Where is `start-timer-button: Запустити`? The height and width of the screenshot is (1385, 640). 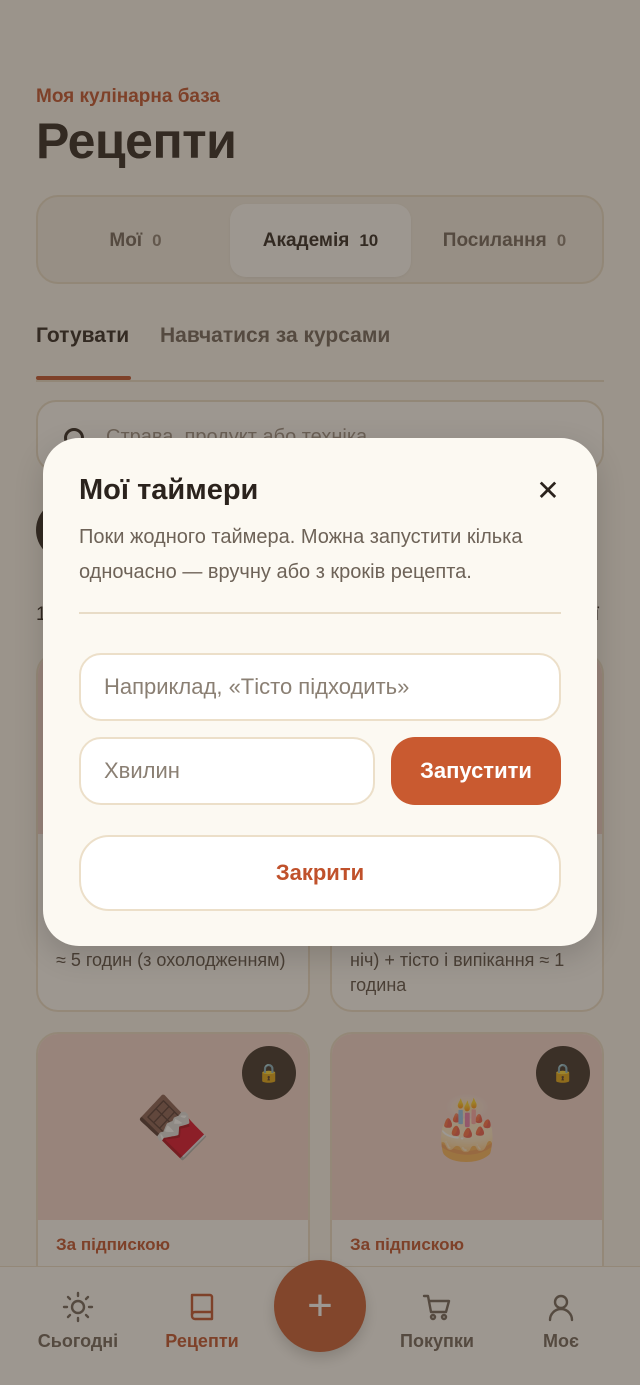
start-timer-button: Запустити is located at coordinates (476, 771).